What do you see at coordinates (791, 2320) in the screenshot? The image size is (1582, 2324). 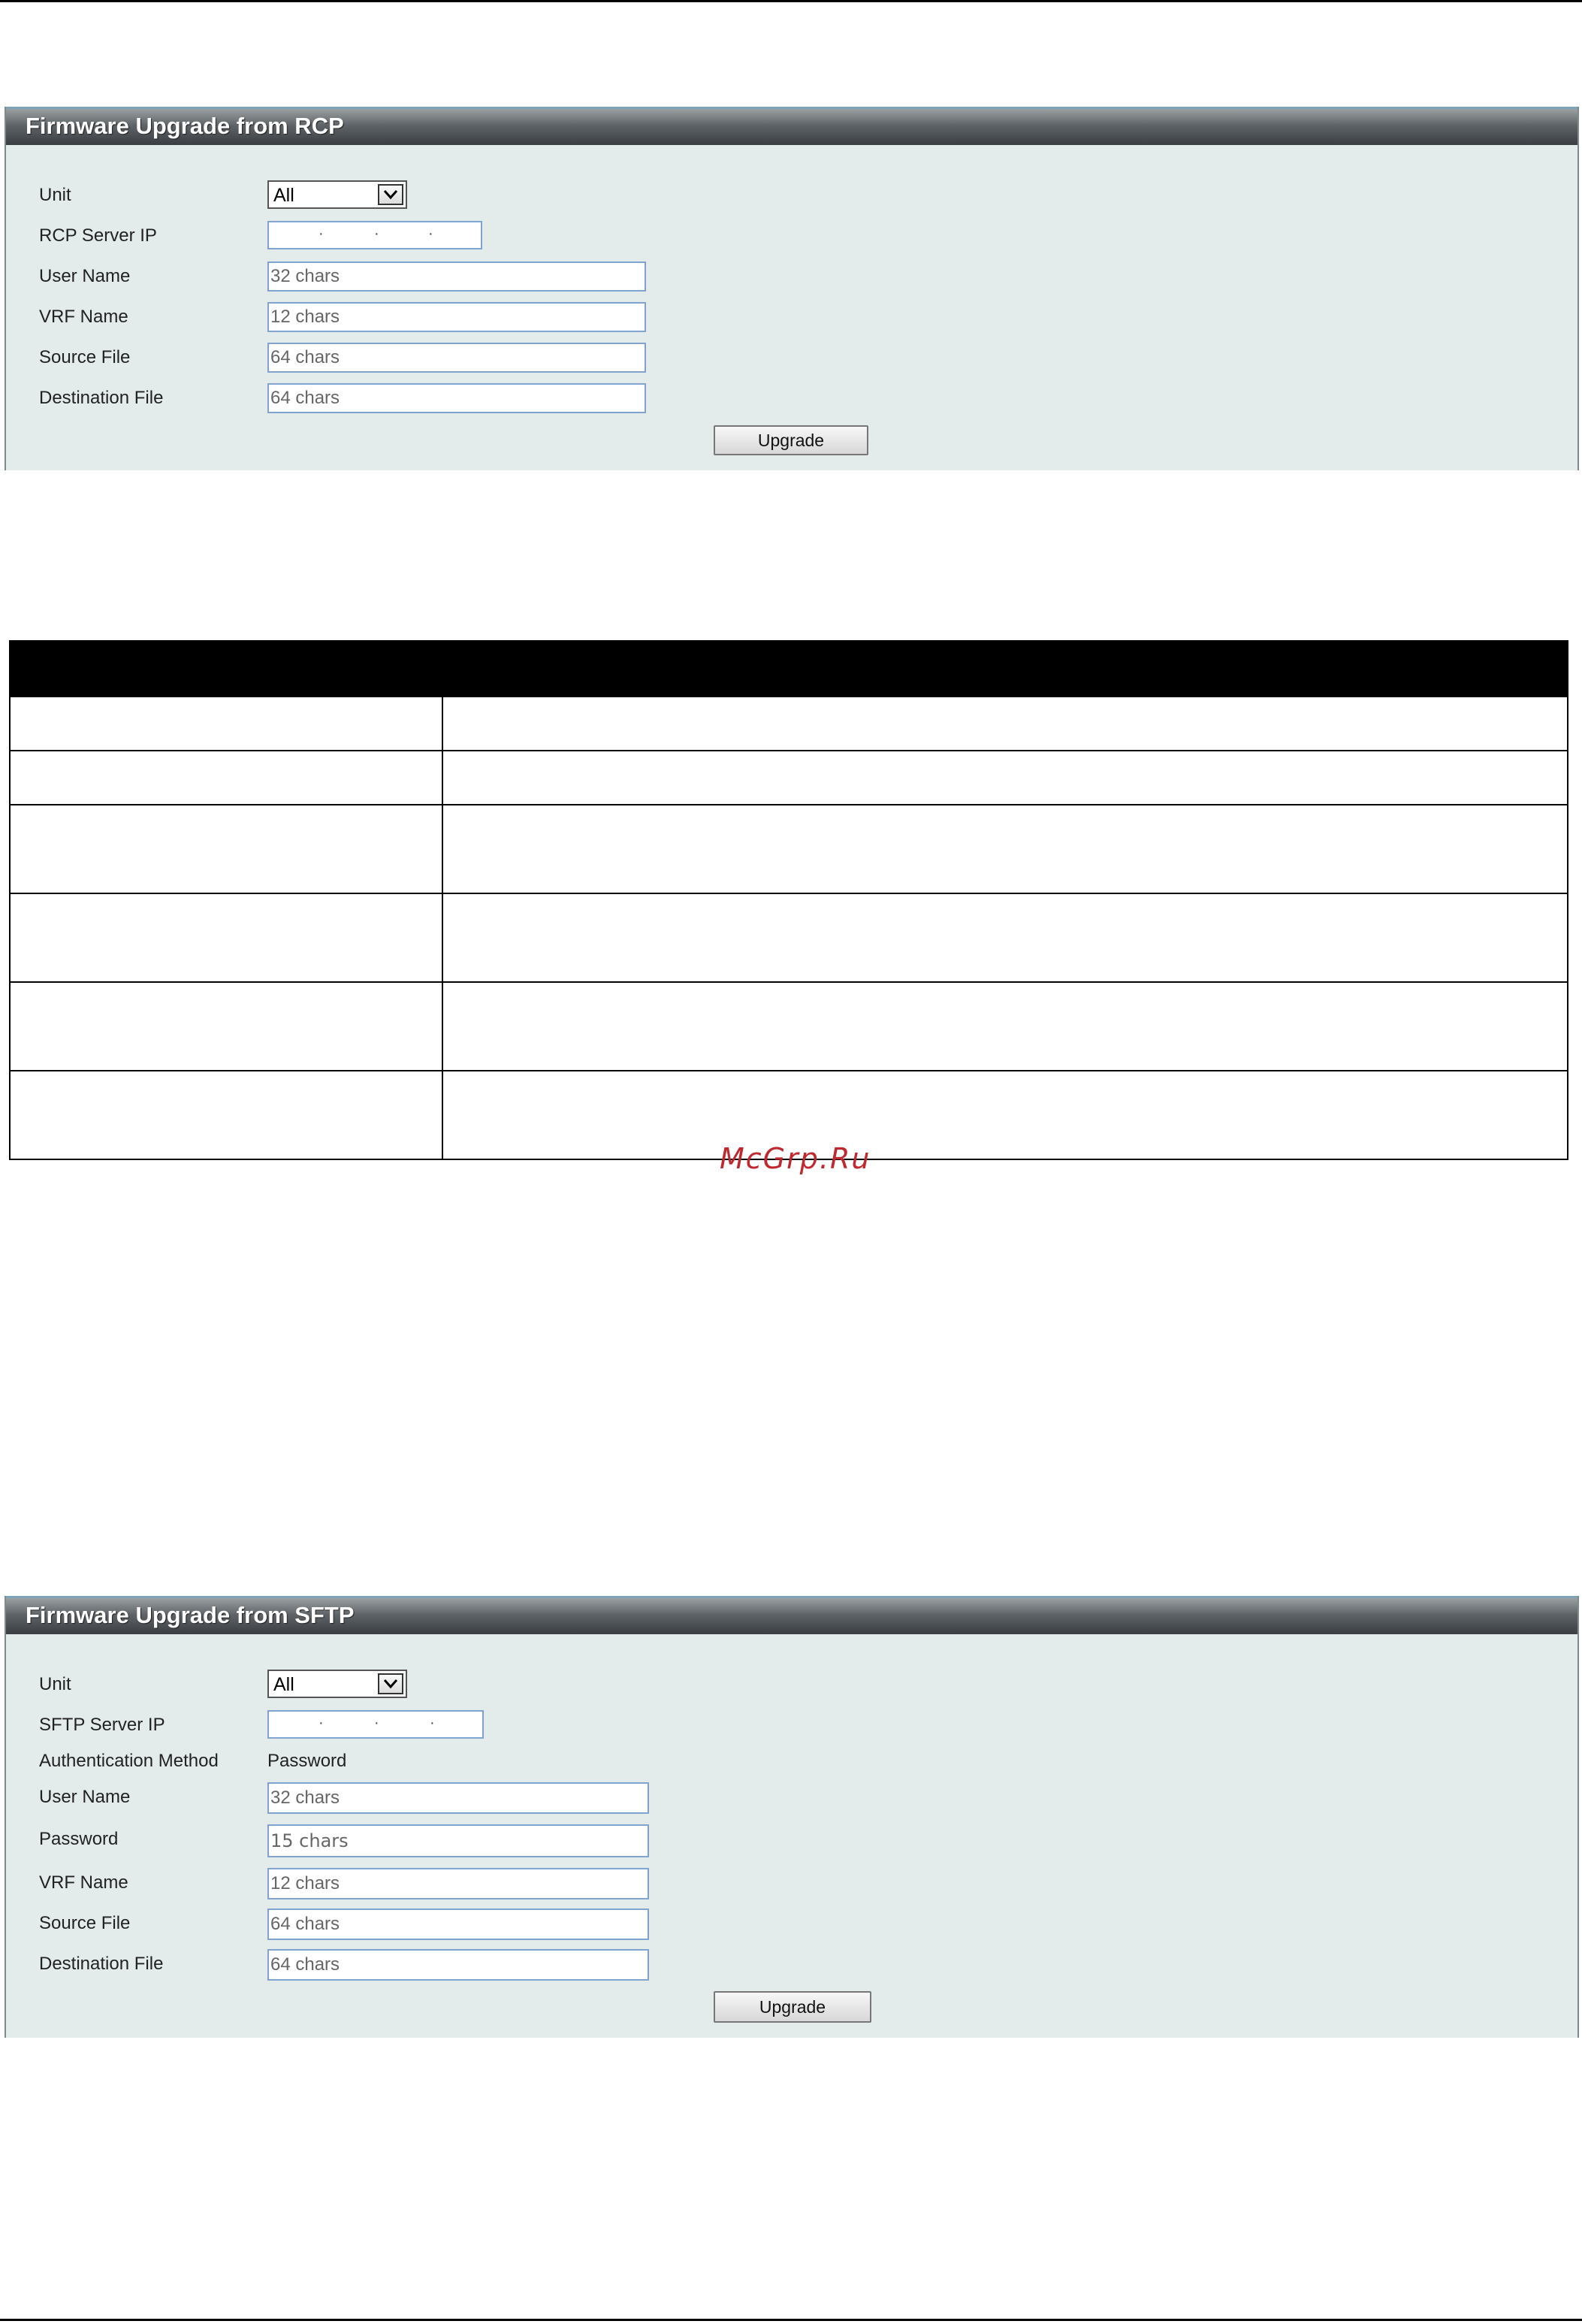 I see `bottom-rule` at bounding box center [791, 2320].